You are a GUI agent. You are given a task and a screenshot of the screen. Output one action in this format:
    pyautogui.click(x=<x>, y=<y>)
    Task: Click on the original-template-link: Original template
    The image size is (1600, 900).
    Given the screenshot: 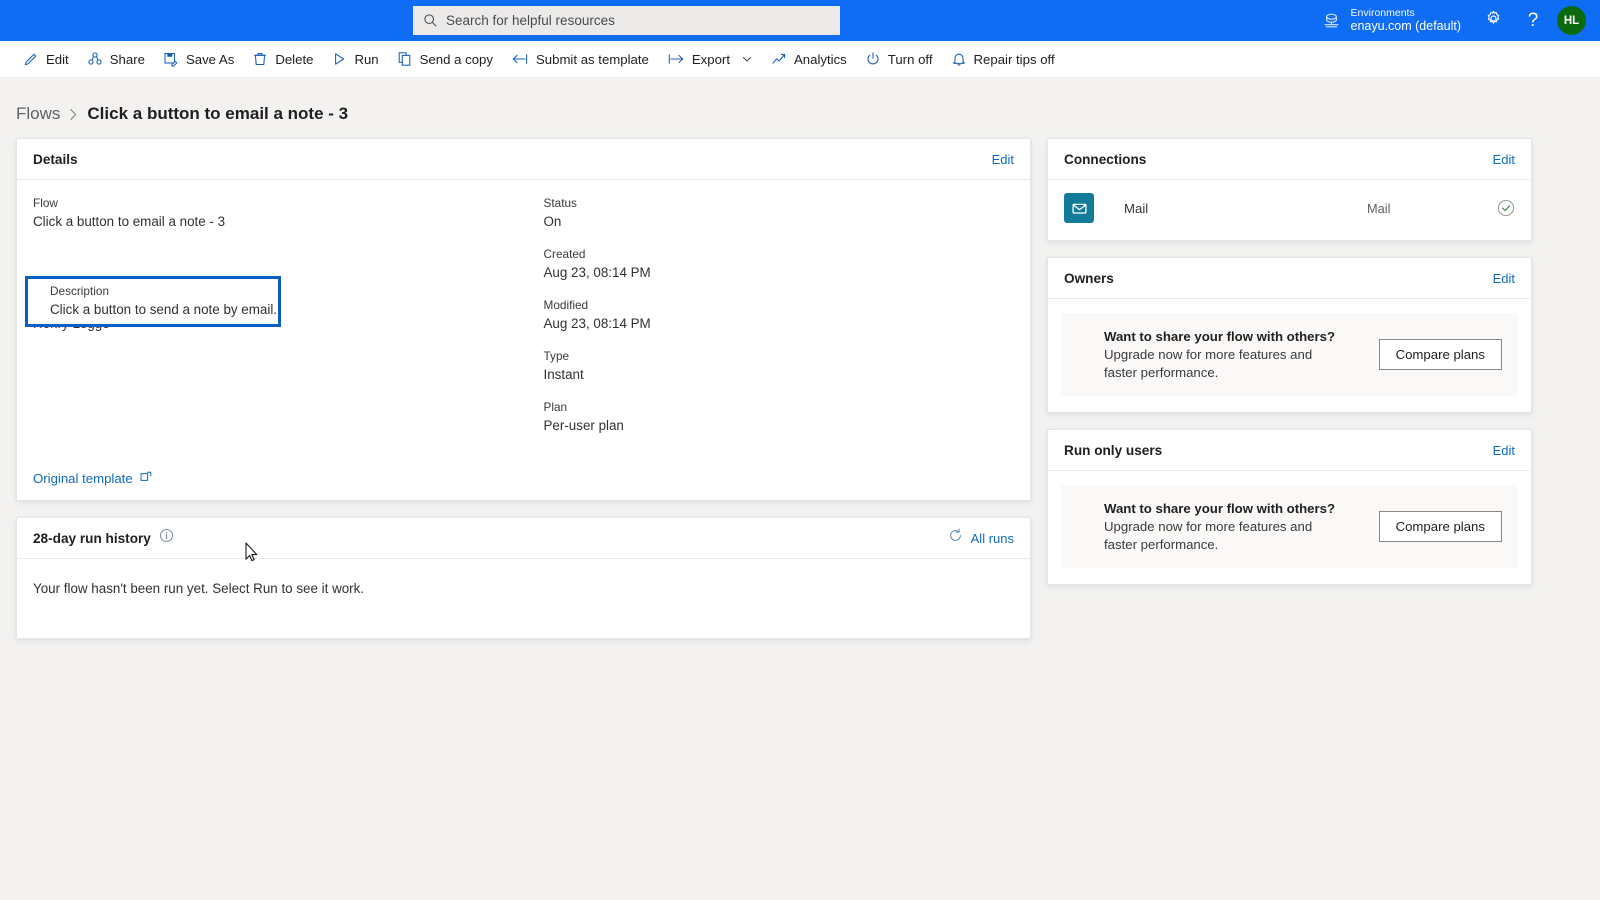 What is the action you would take?
    pyautogui.click(x=84, y=482)
    